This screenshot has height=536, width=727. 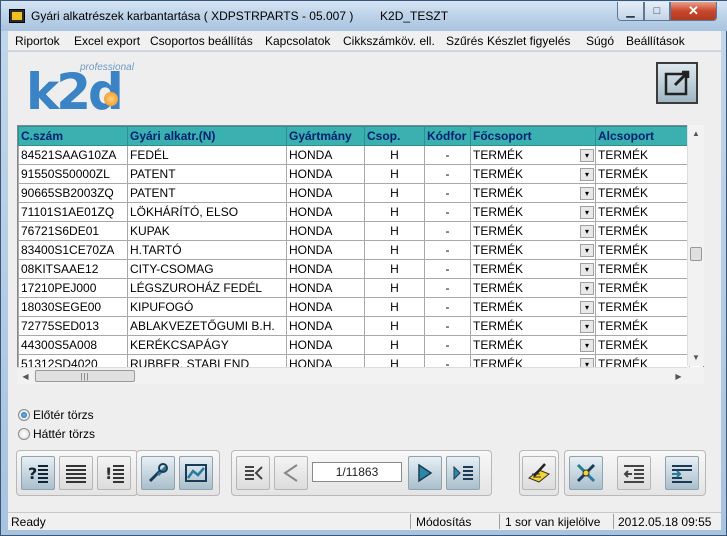 What do you see at coordinates (73, 136) in the screenshot?
I see `col-header-cszam: C.szám` at bounding box center [73, 136].